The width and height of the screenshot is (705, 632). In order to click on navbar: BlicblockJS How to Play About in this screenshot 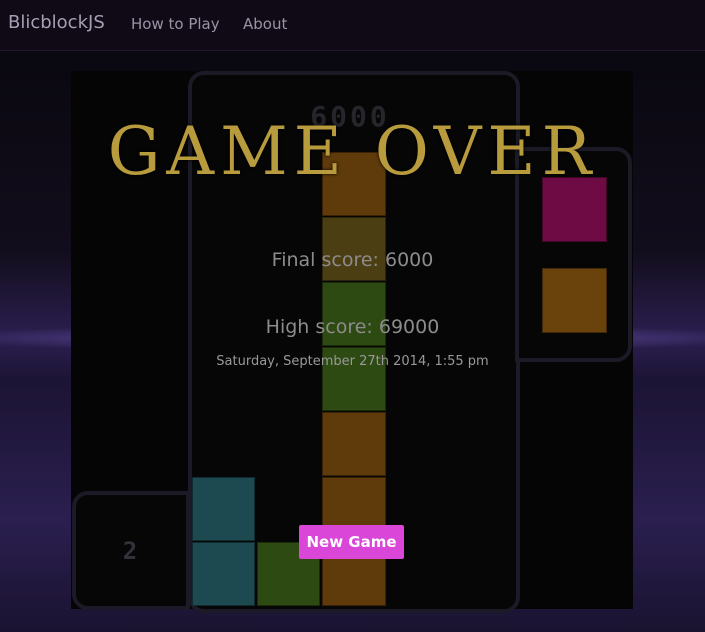, I will do `click(352, 25)`.